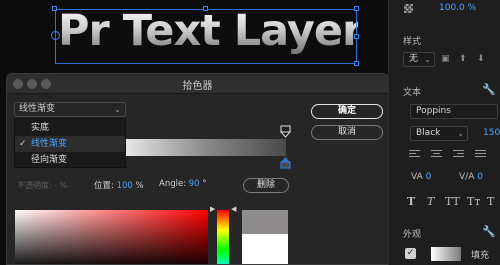 The height and width of the screenshot is (265, 500). Describe the element at coordinates (454, 111) in the screenshot. I see `font-family-select: Poppins` at that location.